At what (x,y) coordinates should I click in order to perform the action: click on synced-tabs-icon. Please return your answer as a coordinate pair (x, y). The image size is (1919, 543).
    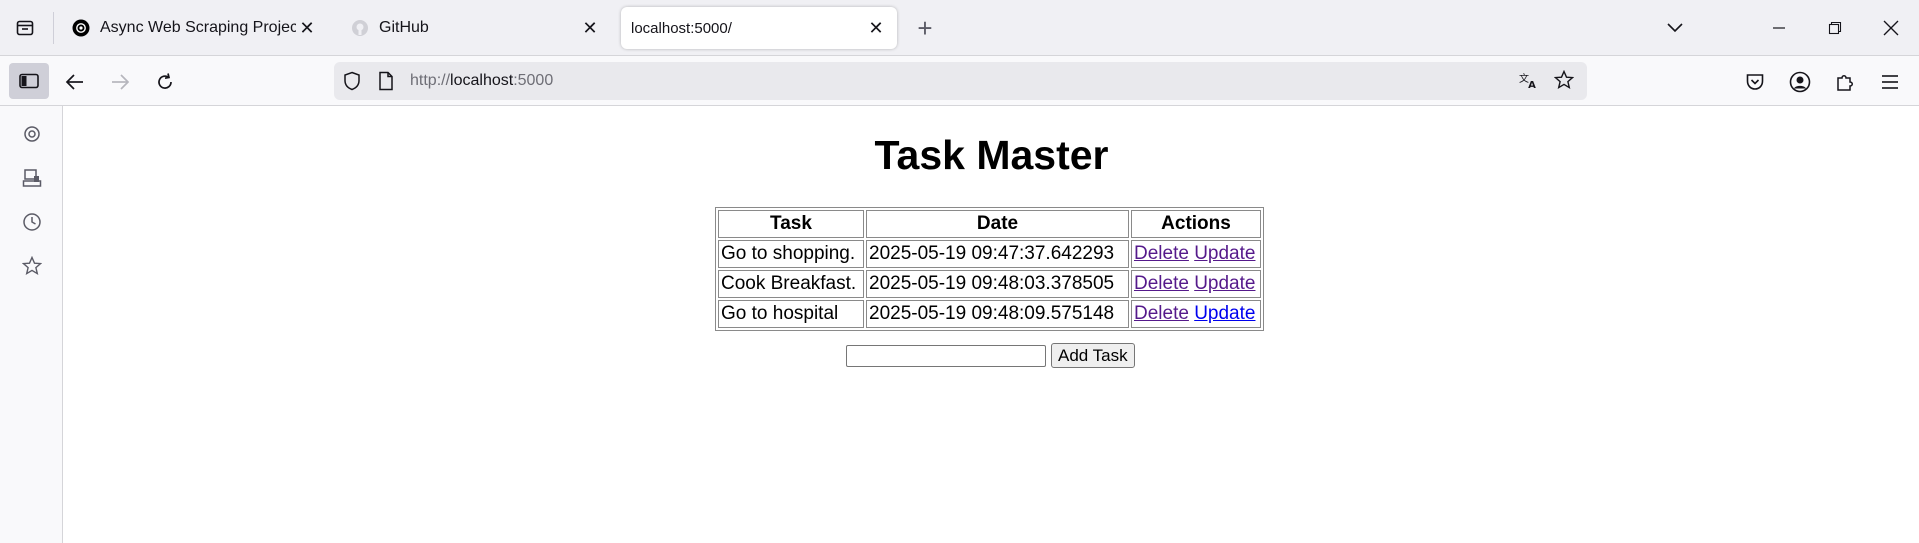
    Looking at the image, I should click on (32, 178).